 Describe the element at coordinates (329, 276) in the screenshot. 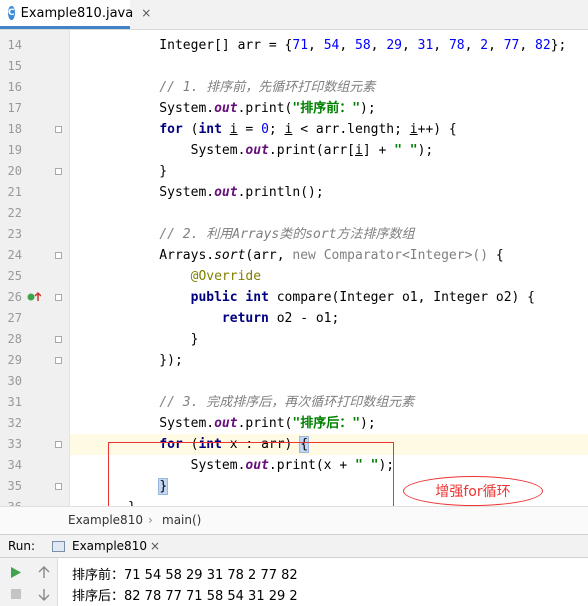

I see `code-line: @Override` at that location.